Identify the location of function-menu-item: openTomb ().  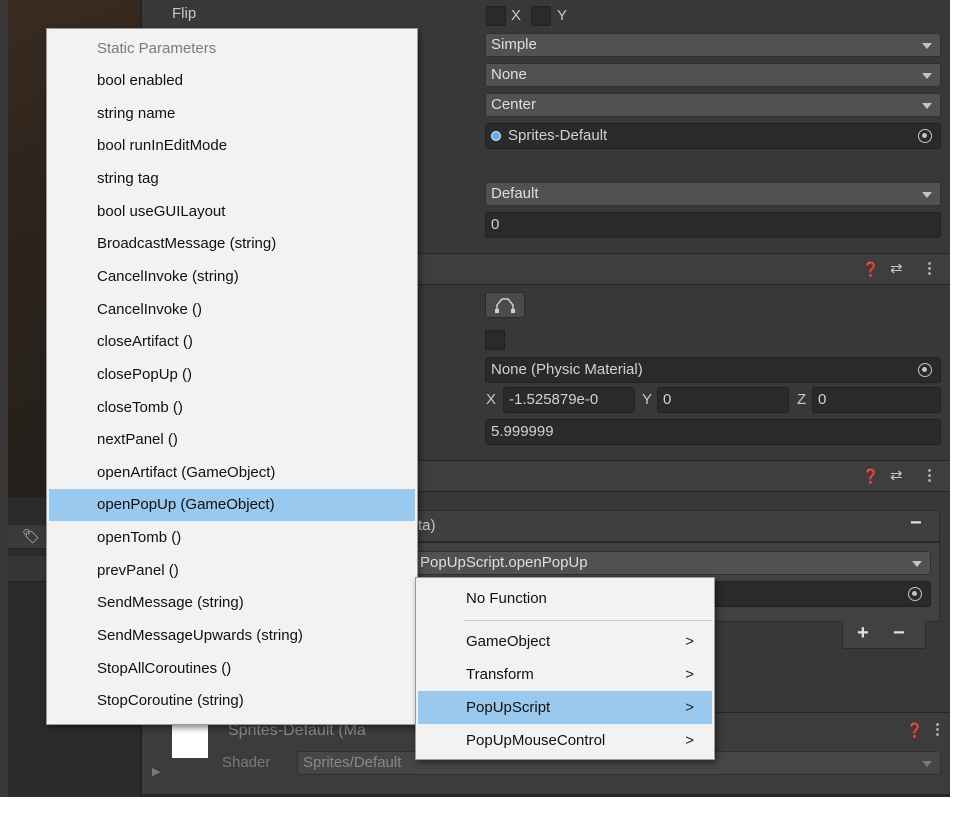
(232, 538).